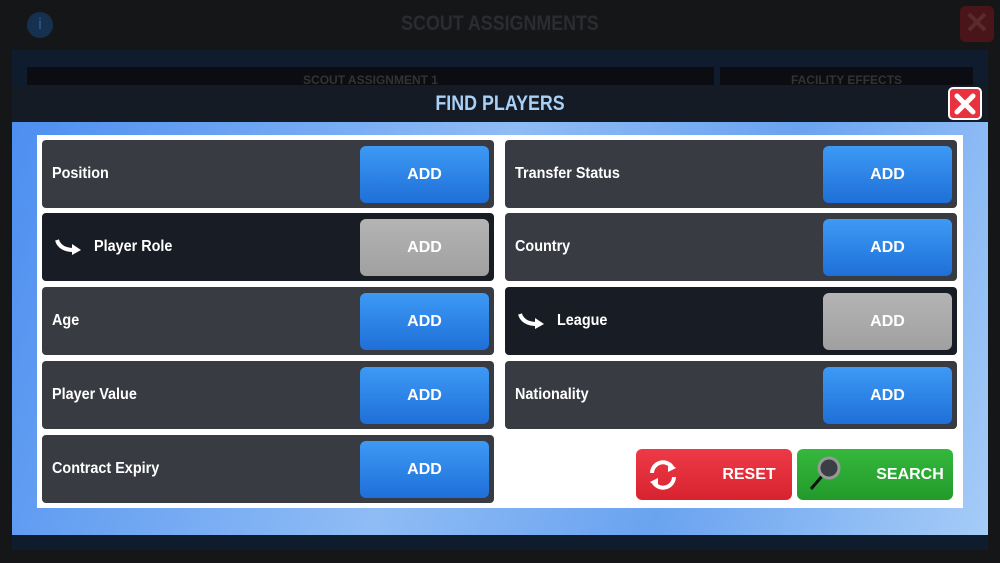  Describe the element at coordinates (846, 77) in the screenshot. I see `background-tab-facility-effects: FACILITY EFFECTS` at that location.